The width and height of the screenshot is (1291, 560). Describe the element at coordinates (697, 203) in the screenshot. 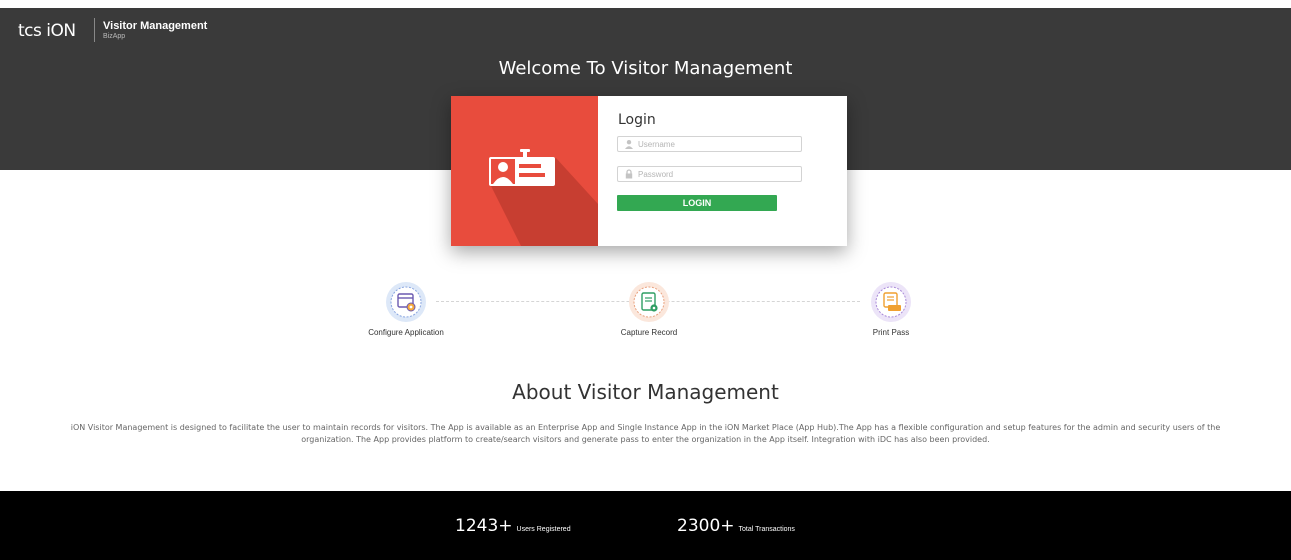

I see `login-button: LOGIN` at that location.